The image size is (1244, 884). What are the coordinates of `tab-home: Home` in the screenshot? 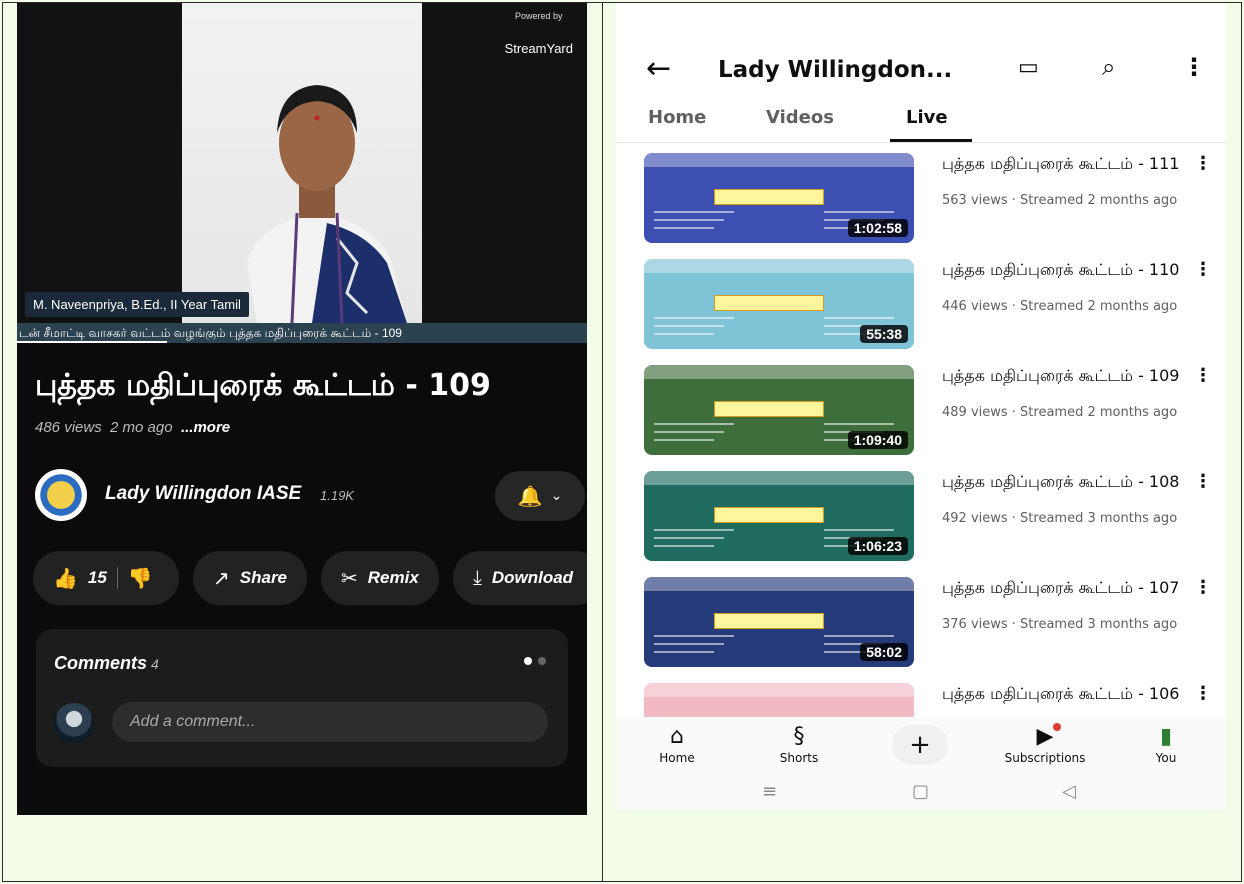 It's located at (677, 117).